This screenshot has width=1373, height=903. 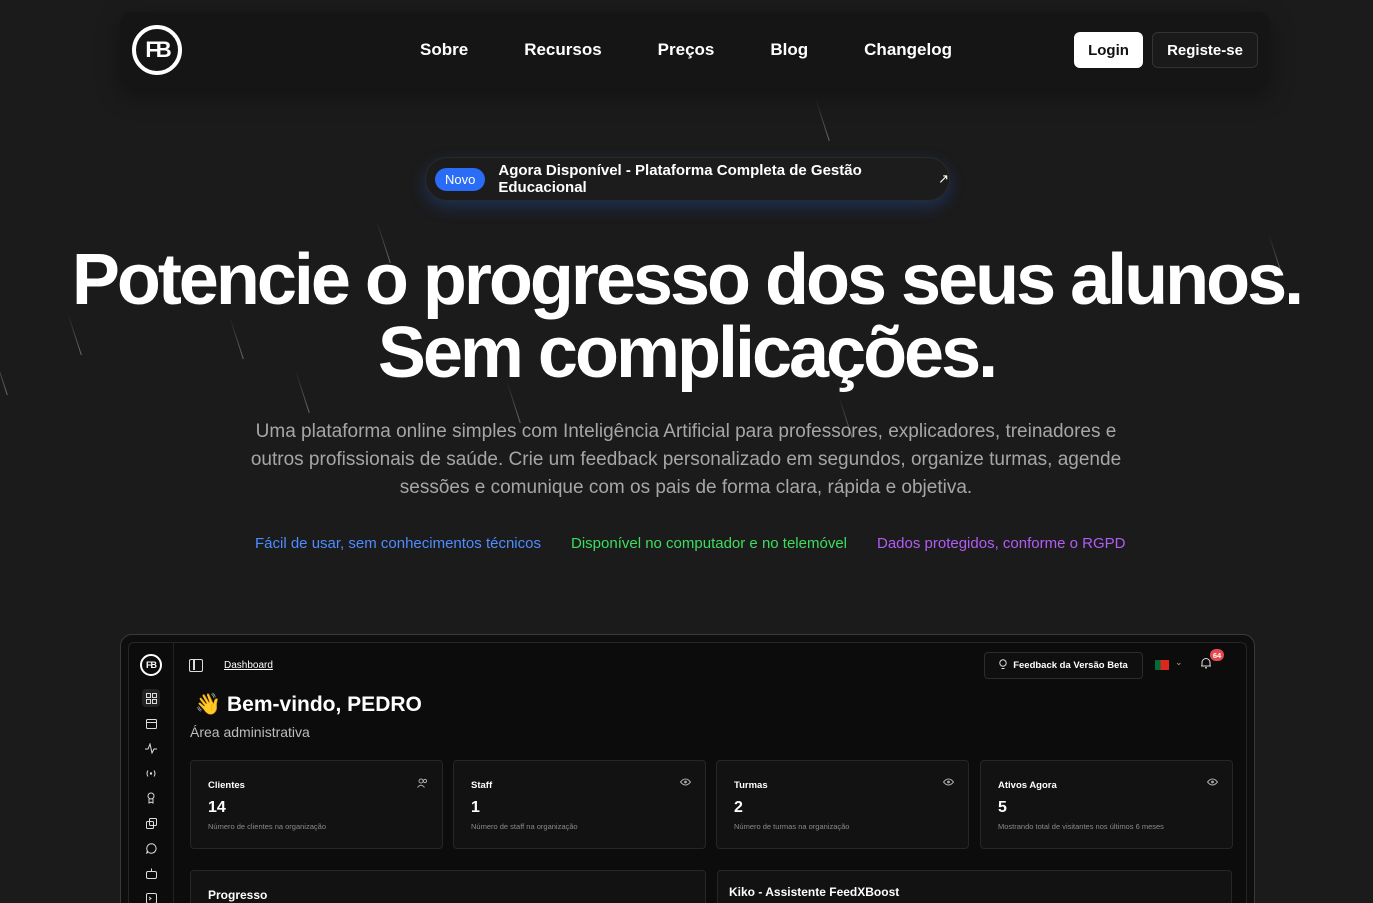 What do you see at coordinates (250, 732) in the screenshot?
I see `role-subtitle: Área administrativa` at bounding box center [250, 732].